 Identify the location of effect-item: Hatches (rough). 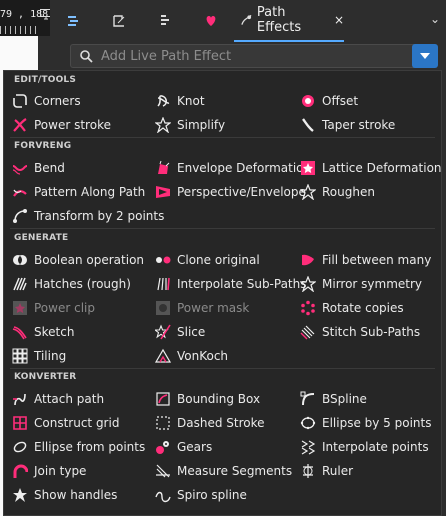
(71, 284).